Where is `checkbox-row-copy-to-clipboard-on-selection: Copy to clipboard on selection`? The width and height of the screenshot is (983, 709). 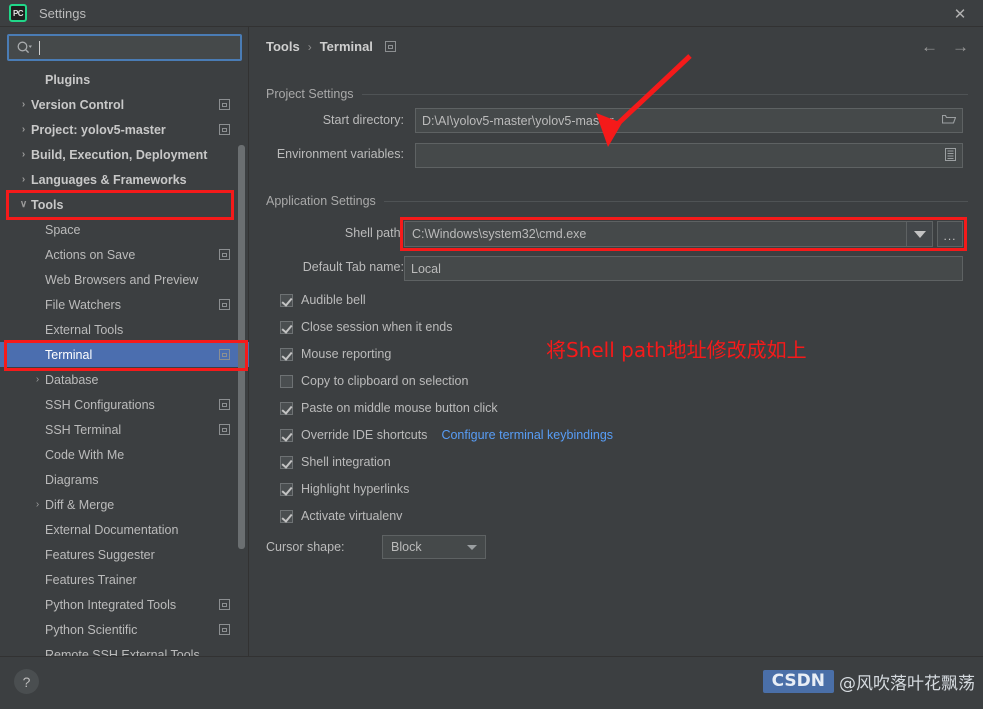 checkbox-row-copy-to-clipboard-on-selection: Copy to clipboard on selection is located at coordinates (374, 381).